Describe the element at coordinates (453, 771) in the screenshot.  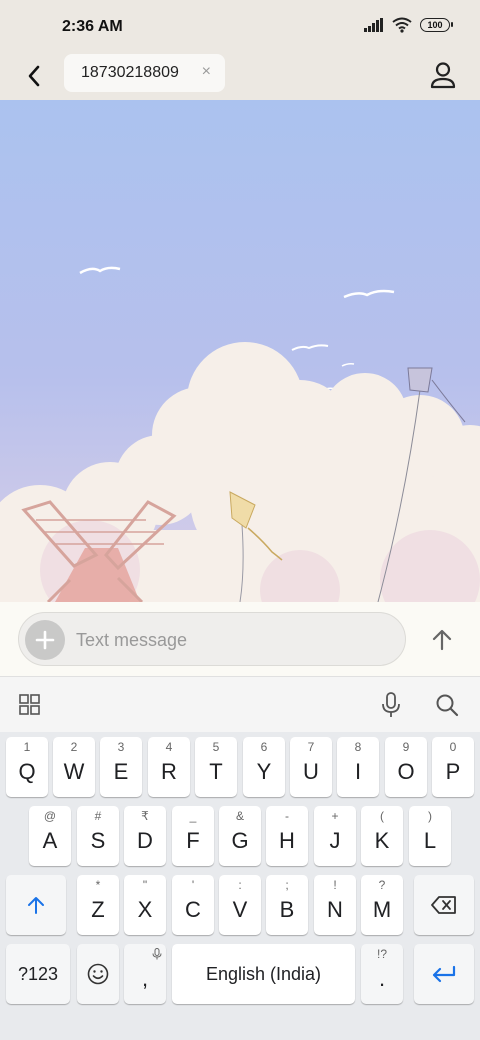
I see `key-label: P` at that location.